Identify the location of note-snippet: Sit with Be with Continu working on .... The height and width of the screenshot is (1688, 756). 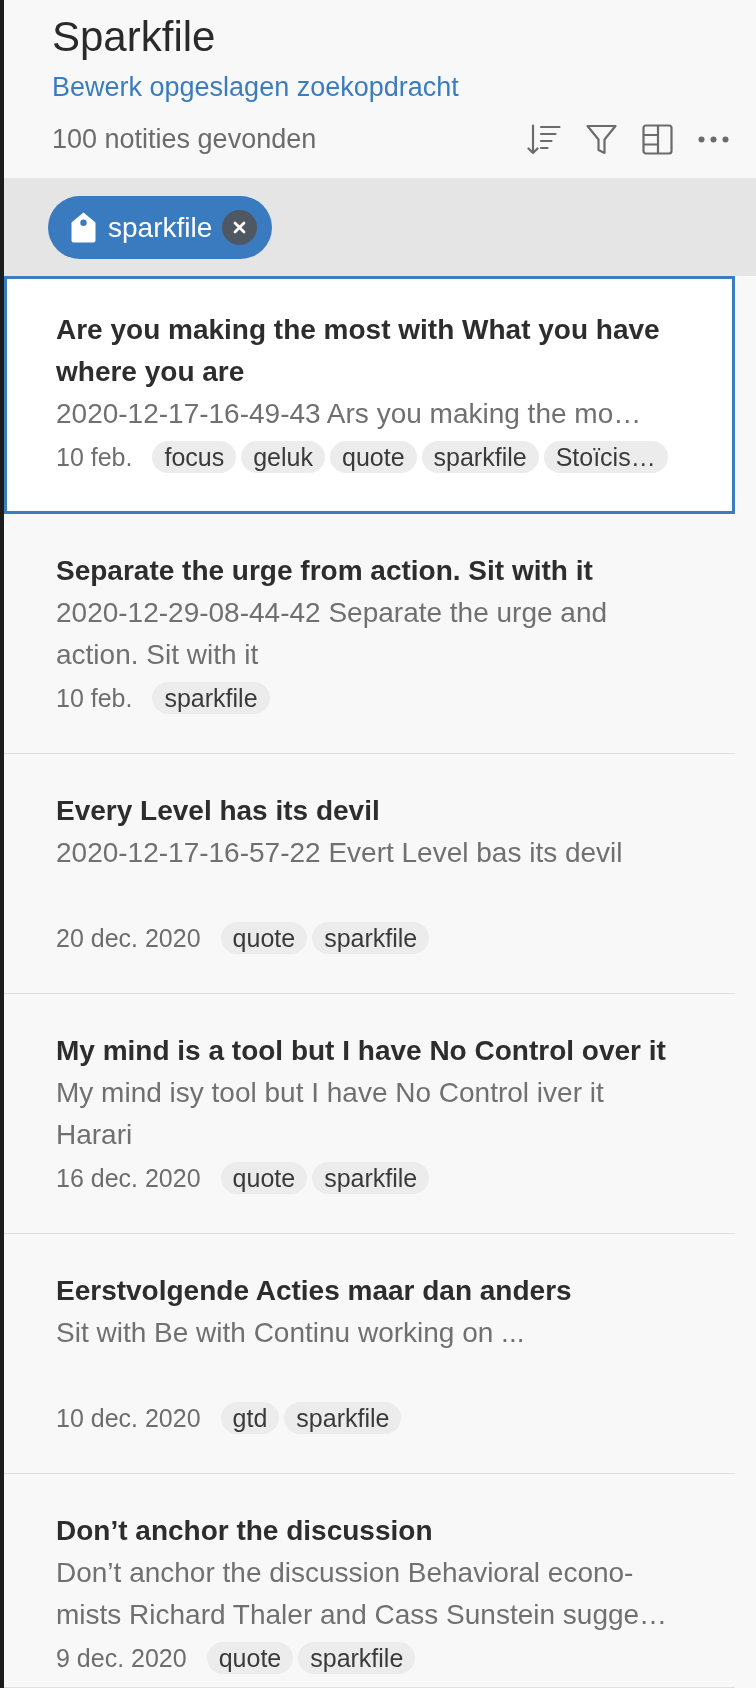
(291, 1333).